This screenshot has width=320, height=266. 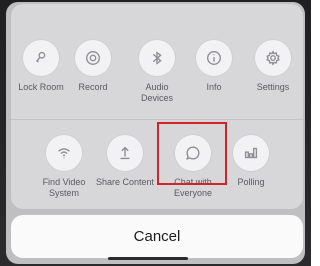 What do you see at coordinates (64, 153) in the screenshot?
I see `wifi-icon` at bounding box center [64, 153].